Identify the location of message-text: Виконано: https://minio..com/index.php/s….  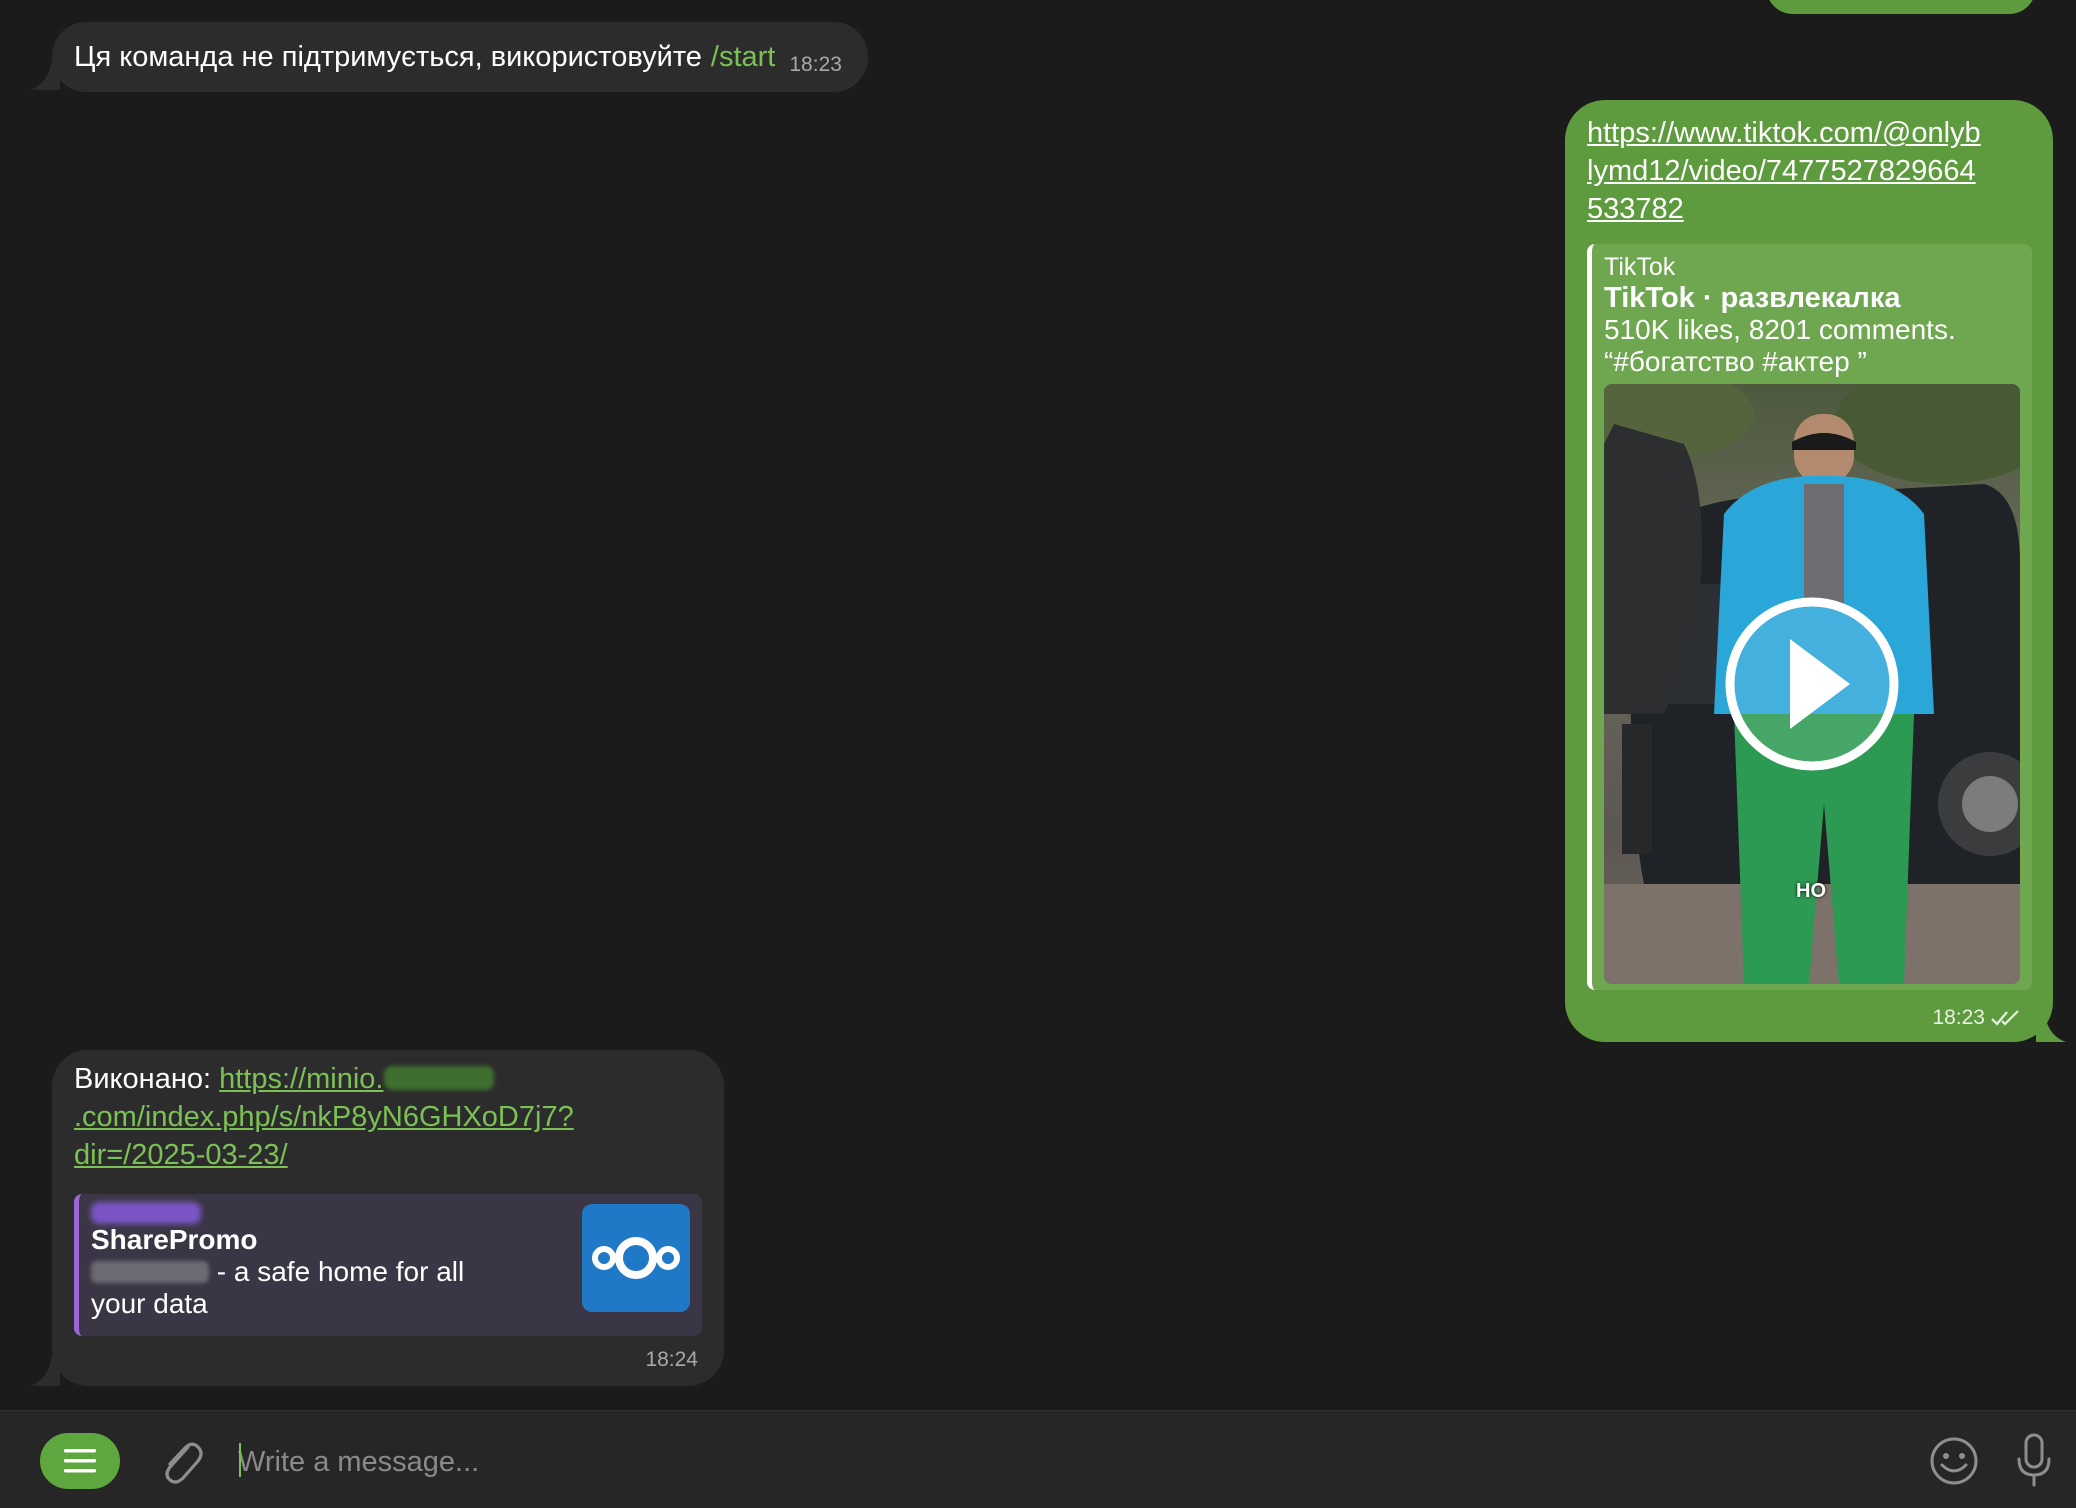
(384, 1117).